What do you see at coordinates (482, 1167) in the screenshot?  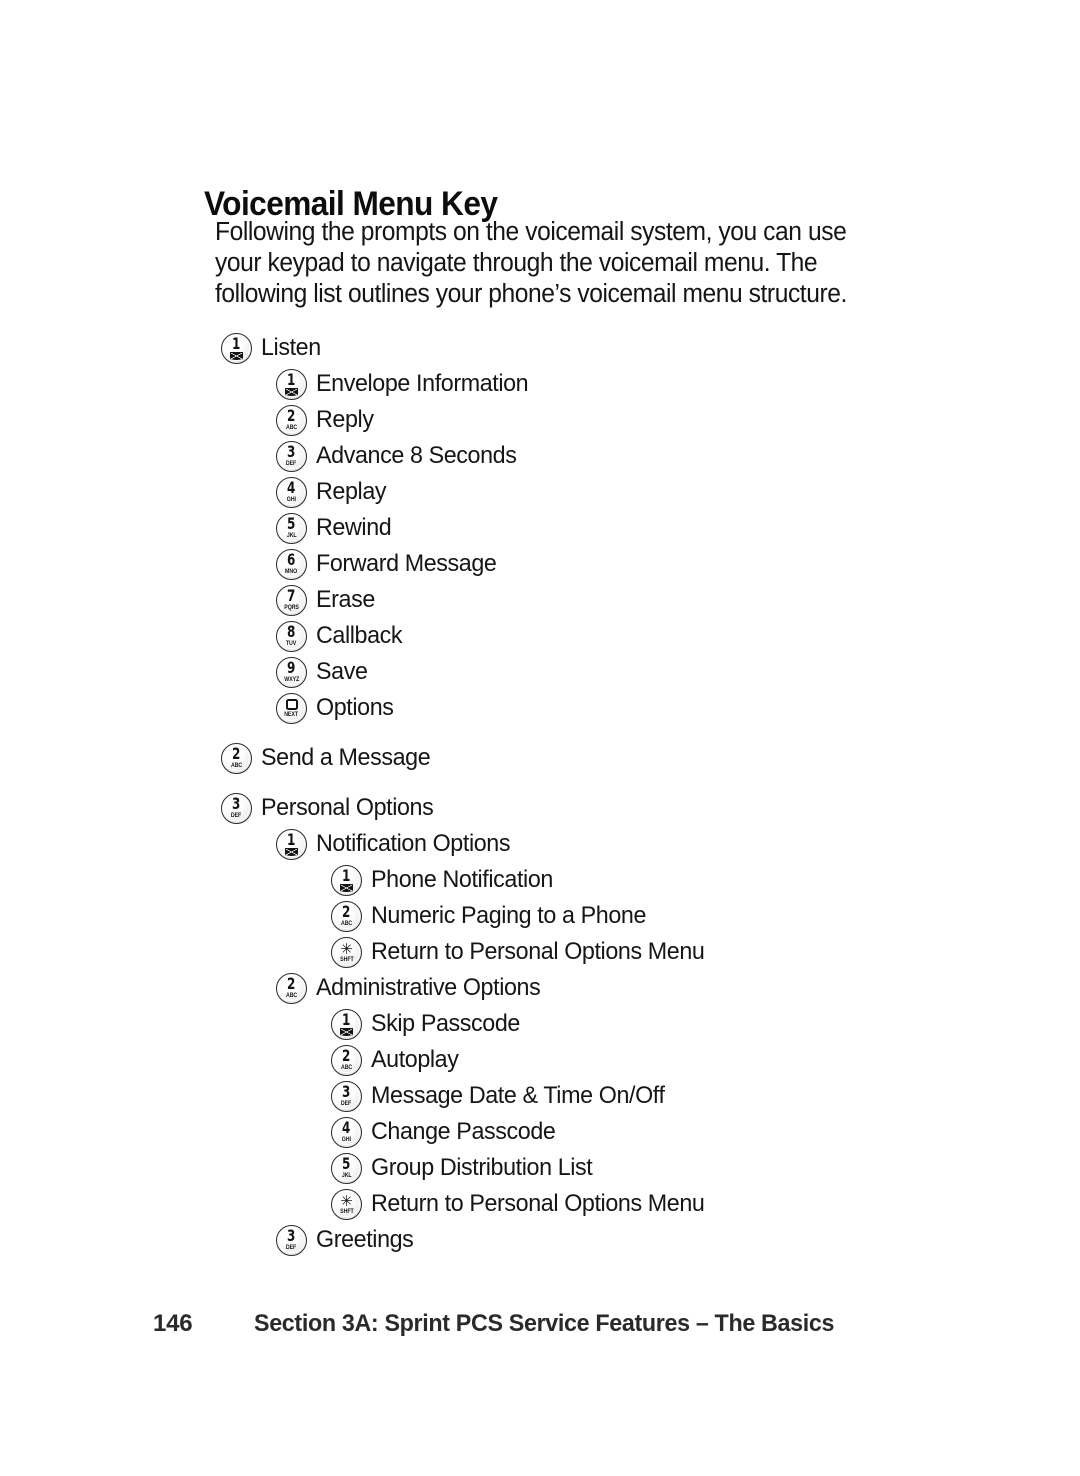 I see `menu-item-label: Group Distribution List` at bounding box center [482, 1167].